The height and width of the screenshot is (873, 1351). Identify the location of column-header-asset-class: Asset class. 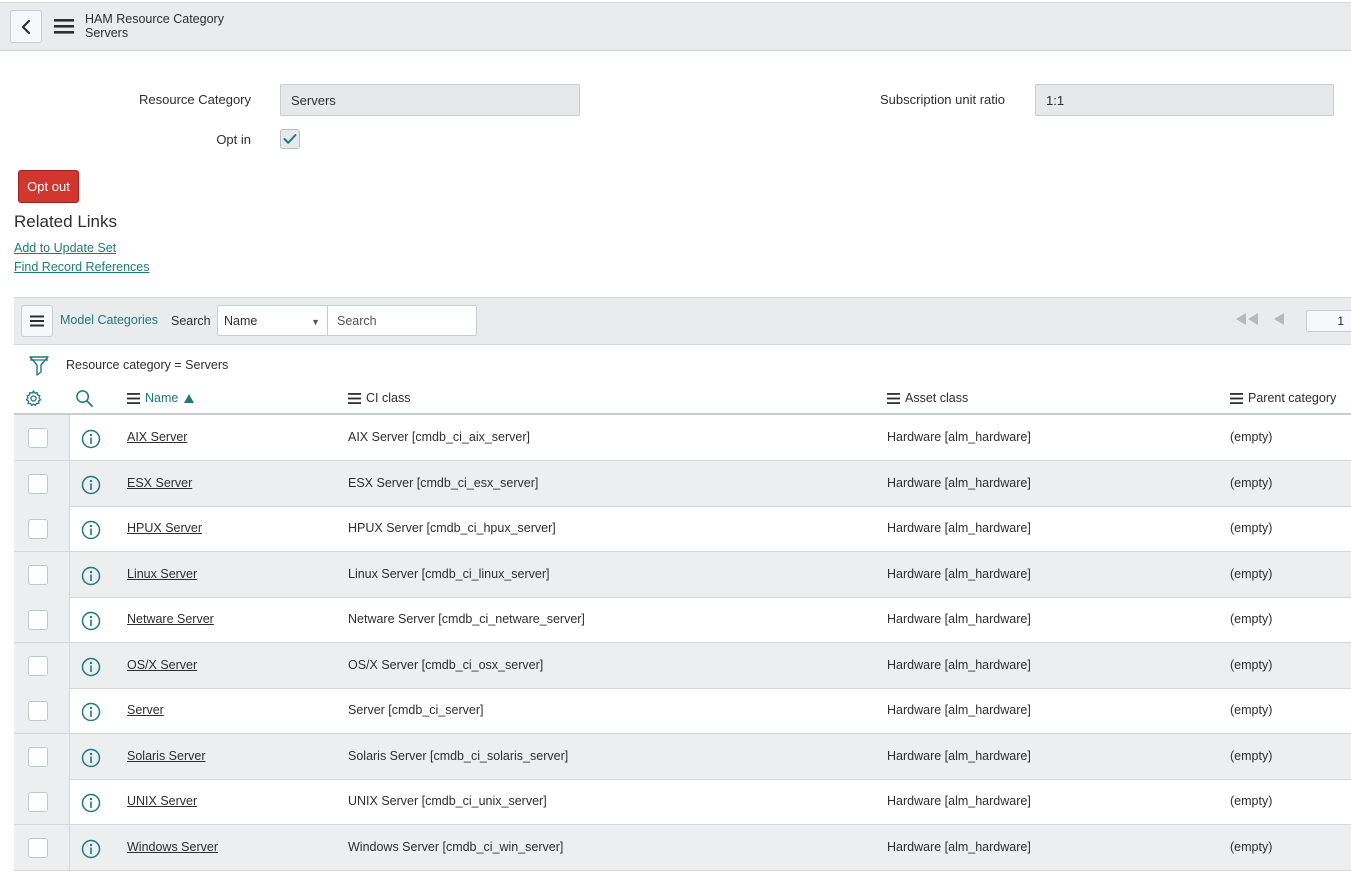
(927, 398).